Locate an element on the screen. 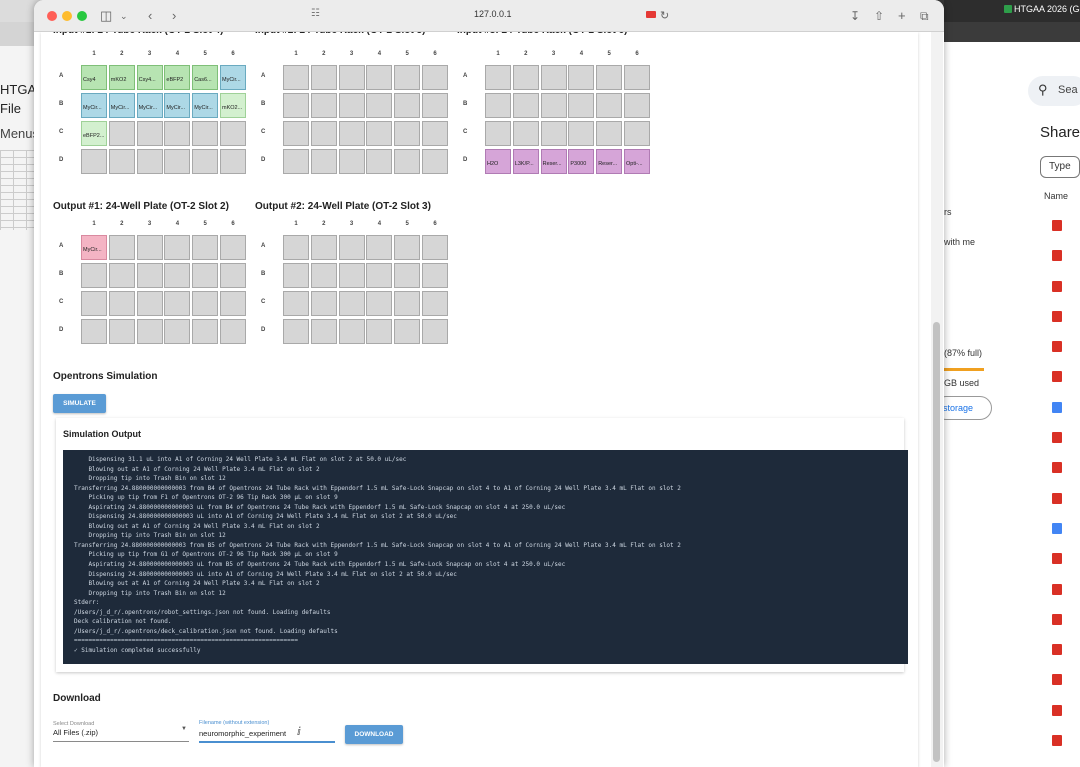  chevron-down-icon: ▼ is located at coordinates (184, 729).